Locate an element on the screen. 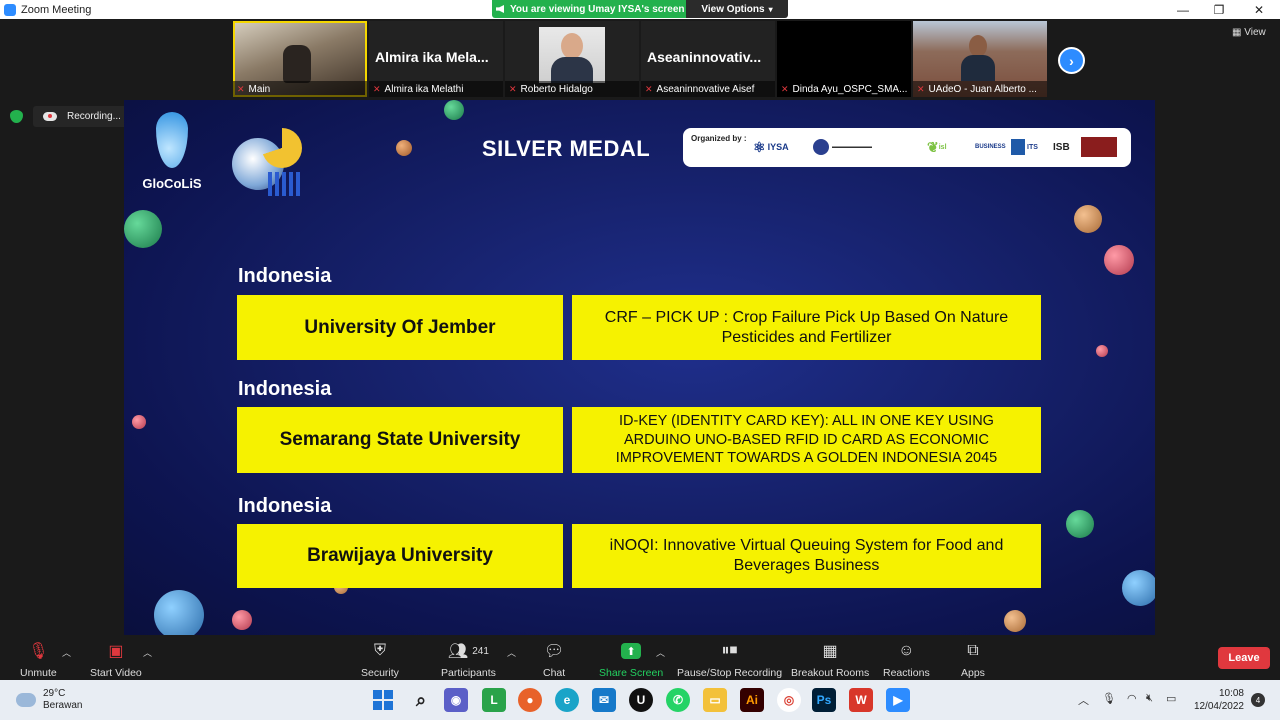  minimize-button: — is located at coordinates (1183, 9).